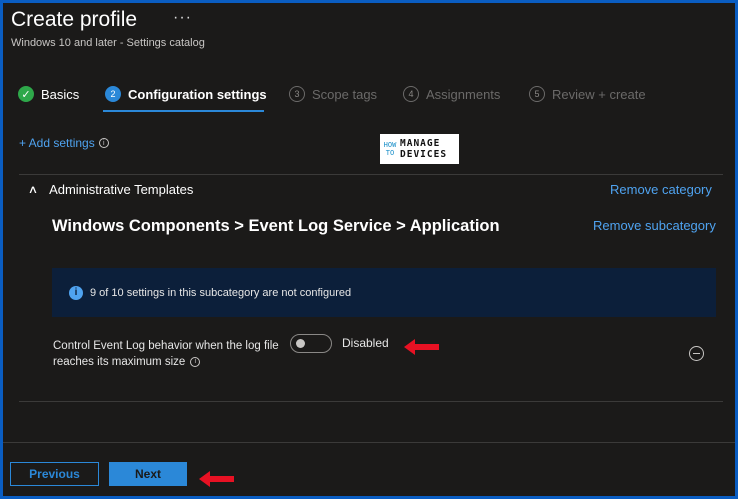 The width and height of the screenshot is (738, 499). I want to click on step-assignments: 4 Assignments, so click(451, 94).